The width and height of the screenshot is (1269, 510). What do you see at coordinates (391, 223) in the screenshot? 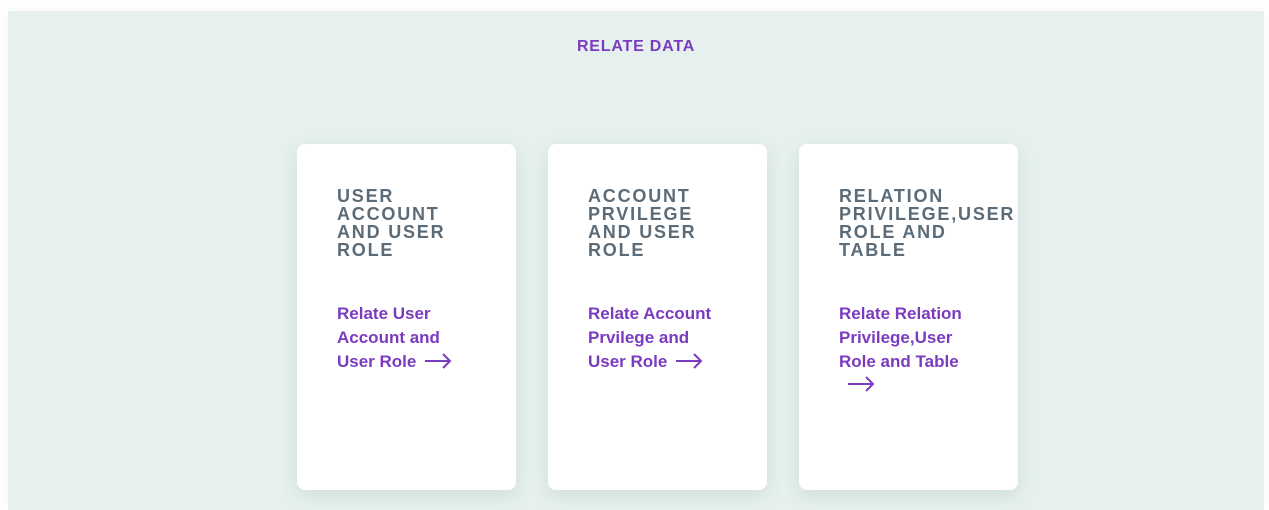
I see `card-heading: USER ACCOUNT AND USER ROLE` at bounding box center [391, 223].